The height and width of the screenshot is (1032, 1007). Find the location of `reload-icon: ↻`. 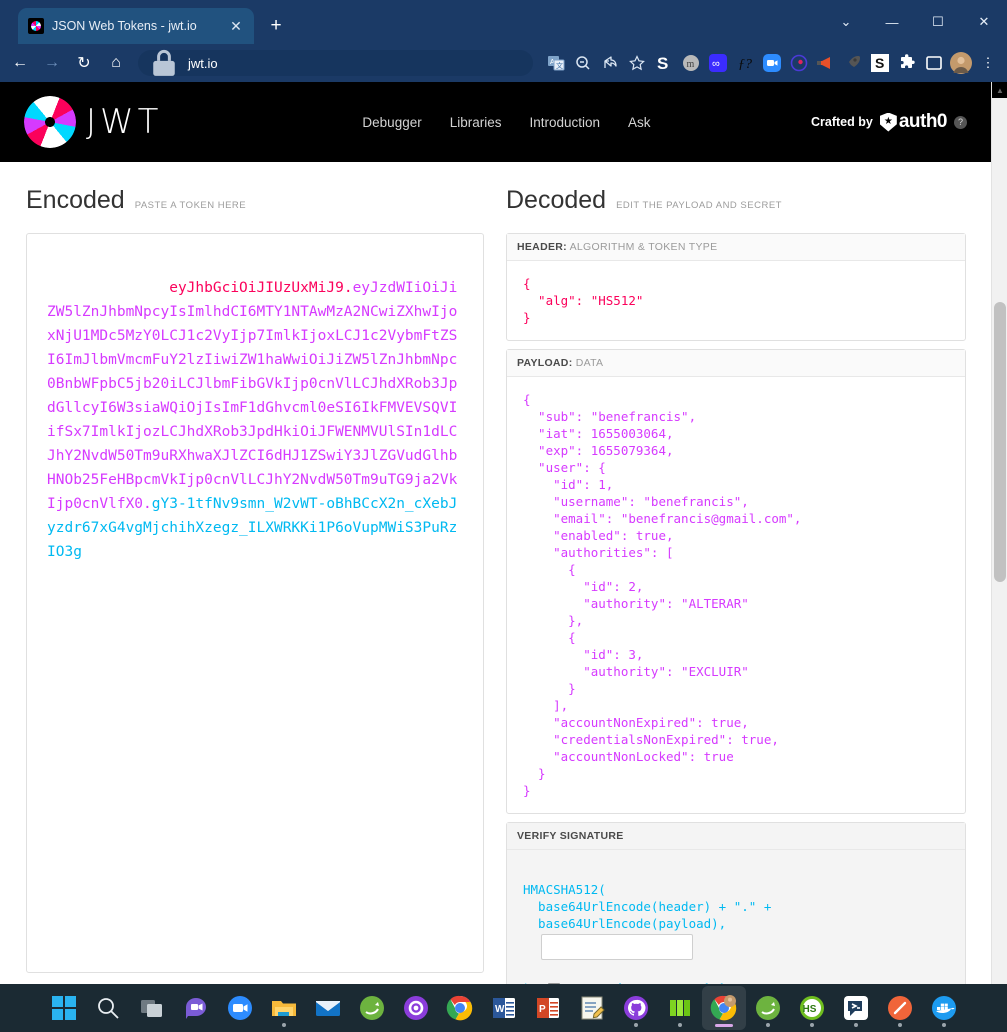

reload-icon: ↻ is located at coordinates (84, 63).